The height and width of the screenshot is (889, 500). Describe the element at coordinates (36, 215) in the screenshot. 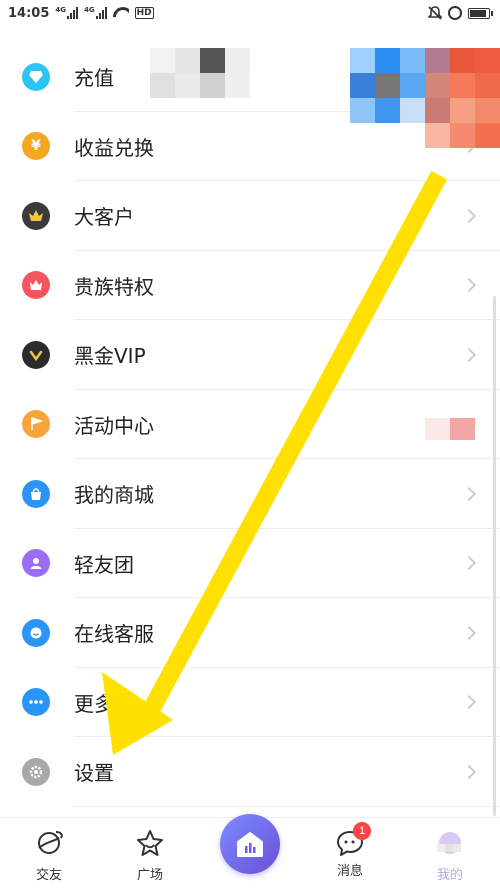

I see `crown-icon` at that location.